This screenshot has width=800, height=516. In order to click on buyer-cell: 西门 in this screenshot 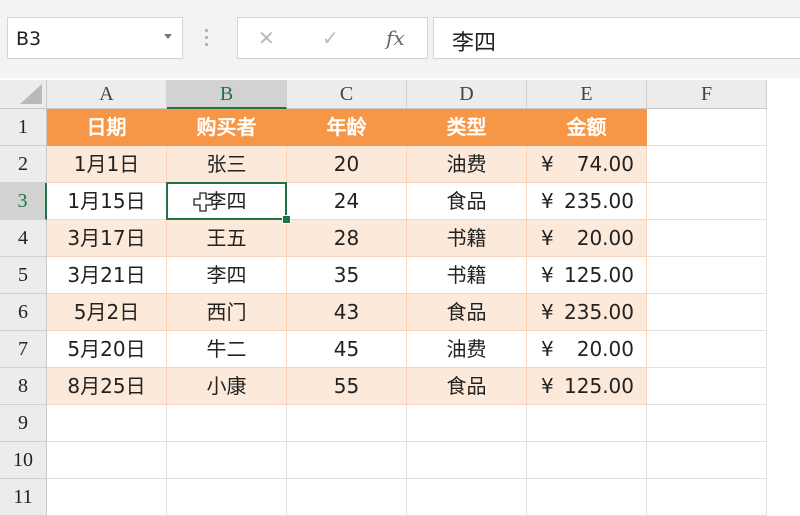, I will do `click(227, 312)`.